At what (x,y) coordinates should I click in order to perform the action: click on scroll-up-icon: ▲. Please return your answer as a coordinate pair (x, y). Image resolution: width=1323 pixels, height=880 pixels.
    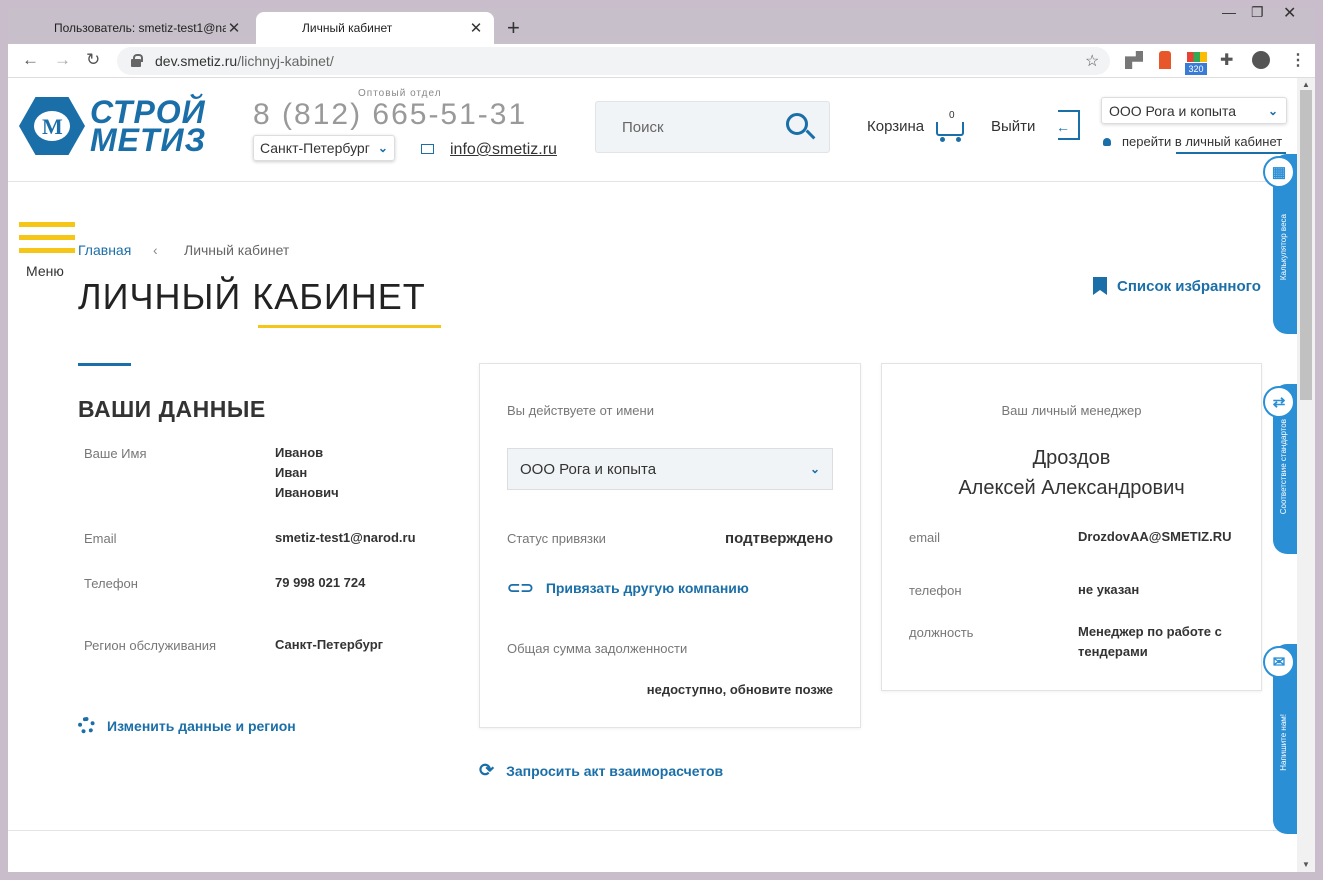
    Looking at the image, I should click on (1306, 84).